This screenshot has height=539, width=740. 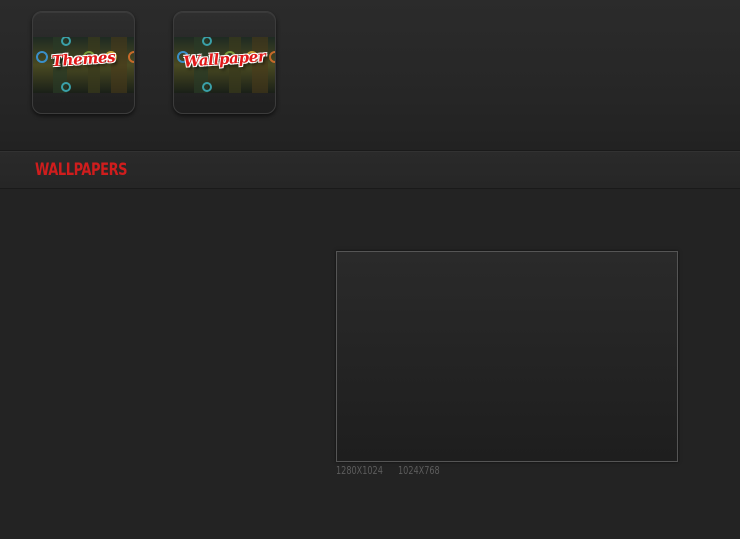 What do you see at coordinates (224, 62) in the screenshot?
I see `wallpaper-tile-button: Wallpaper` at bounding box center [224, 62].